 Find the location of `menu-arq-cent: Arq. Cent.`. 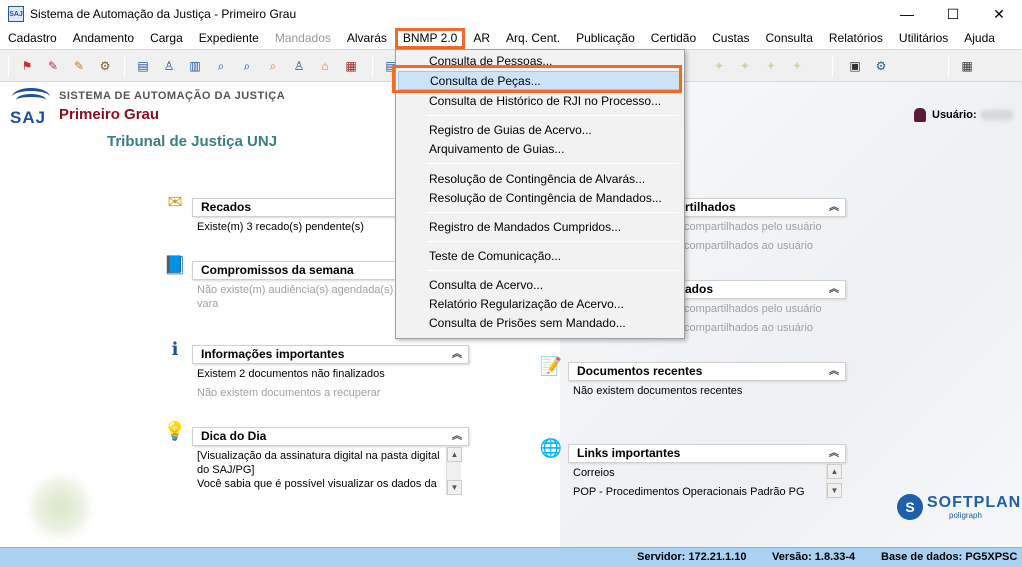

menu-arq-cent: Arq. Cent. is located at coordinates (533, 38).